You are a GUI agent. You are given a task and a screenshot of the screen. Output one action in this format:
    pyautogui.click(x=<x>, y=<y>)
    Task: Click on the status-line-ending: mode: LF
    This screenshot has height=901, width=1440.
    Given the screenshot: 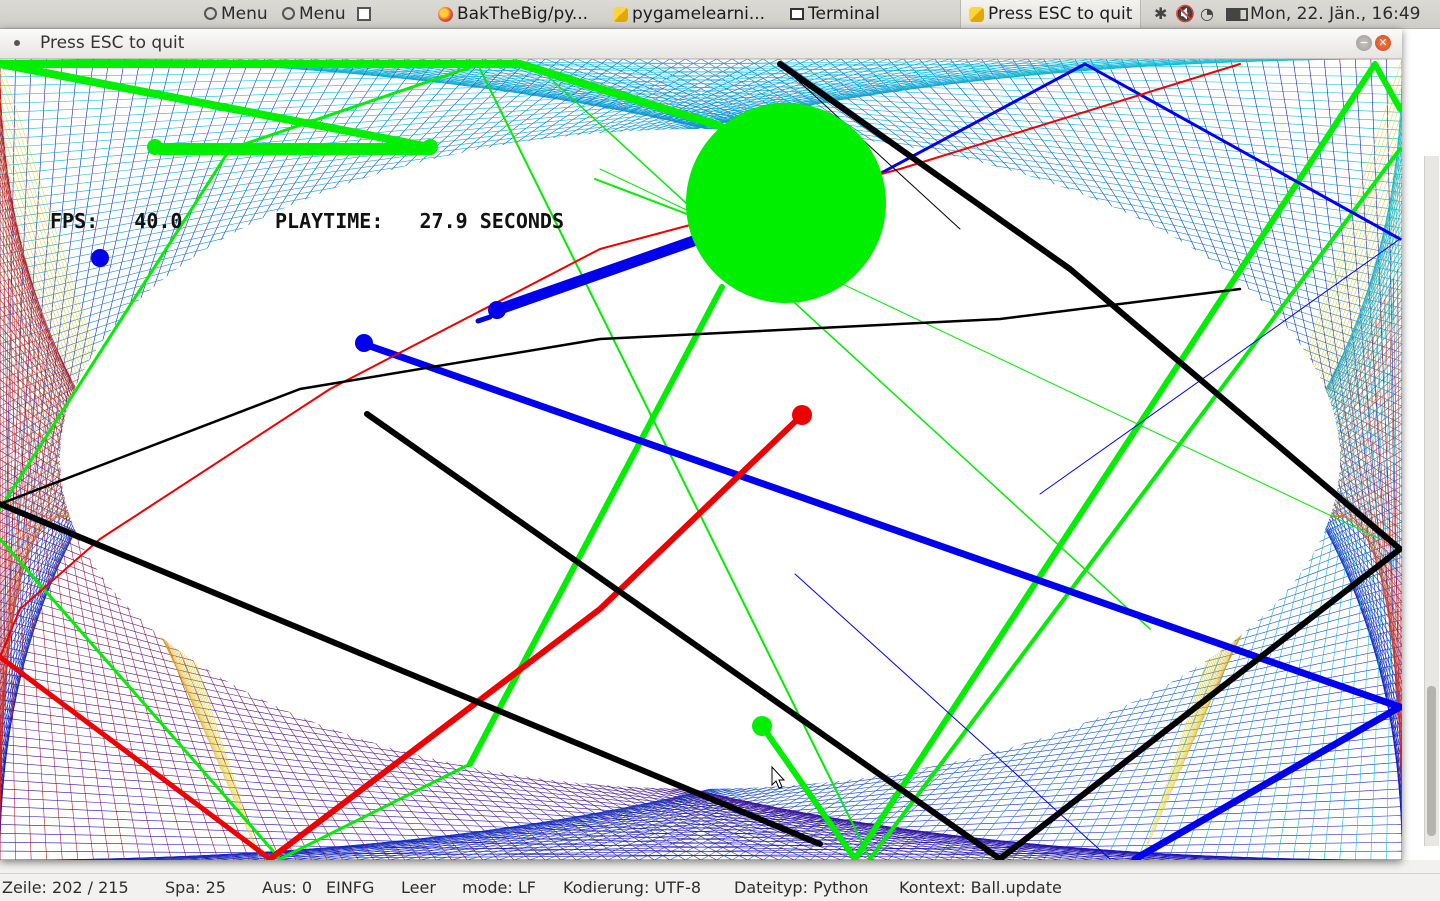 What is the action you would take?
    pyautogui.click(x=499, y=887)
    